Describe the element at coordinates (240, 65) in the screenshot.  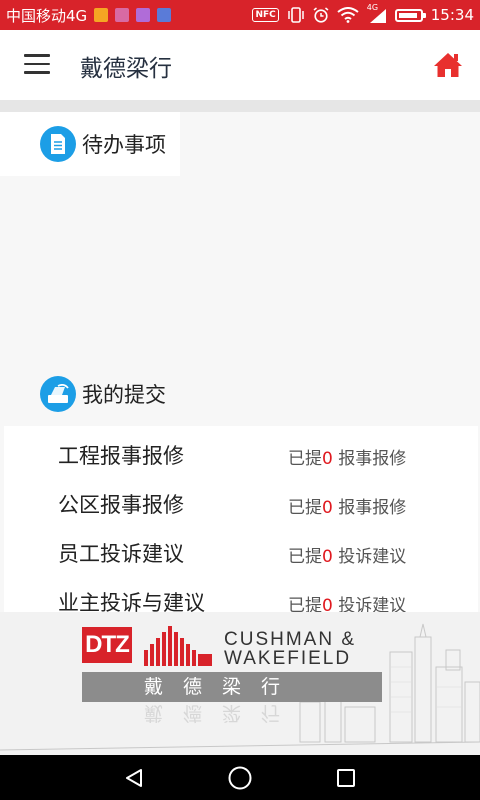
I see `app-bar: 戴德梁行` at that location.